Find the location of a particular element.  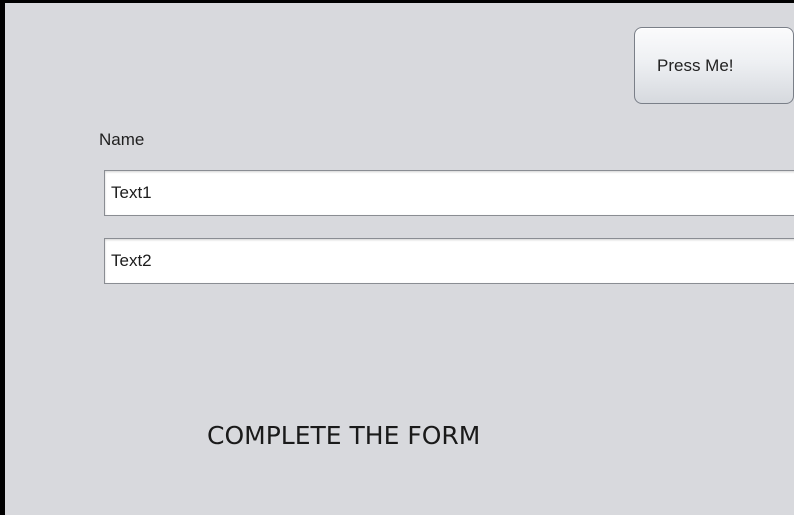

text2-field: Text2 is located at coordinates (449, 261).